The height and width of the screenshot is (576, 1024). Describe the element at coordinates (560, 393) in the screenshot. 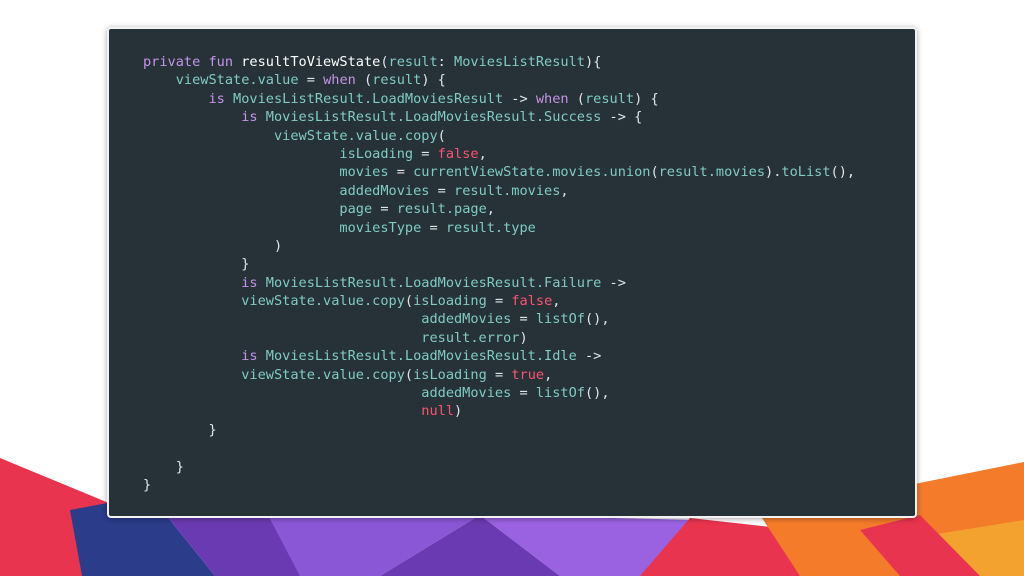

I see `code-token: listOf` at that location.